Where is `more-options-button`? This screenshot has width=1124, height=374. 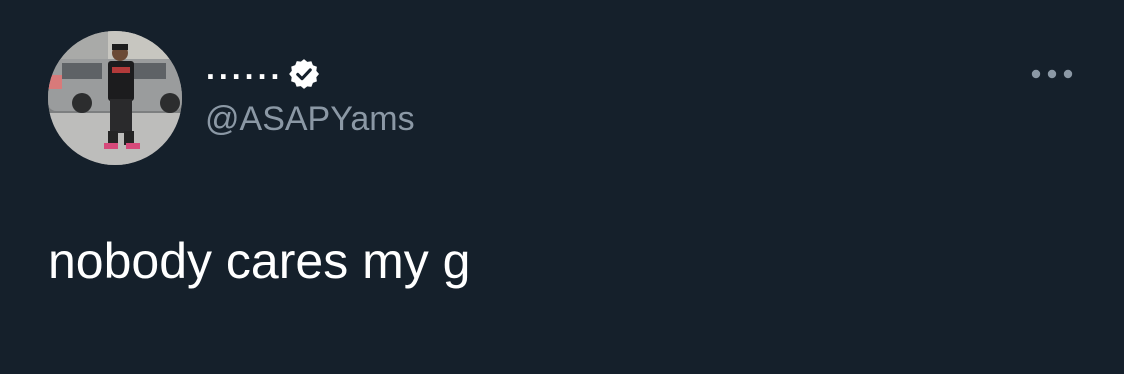 more-options-button is located at coordinates (1052, 74).